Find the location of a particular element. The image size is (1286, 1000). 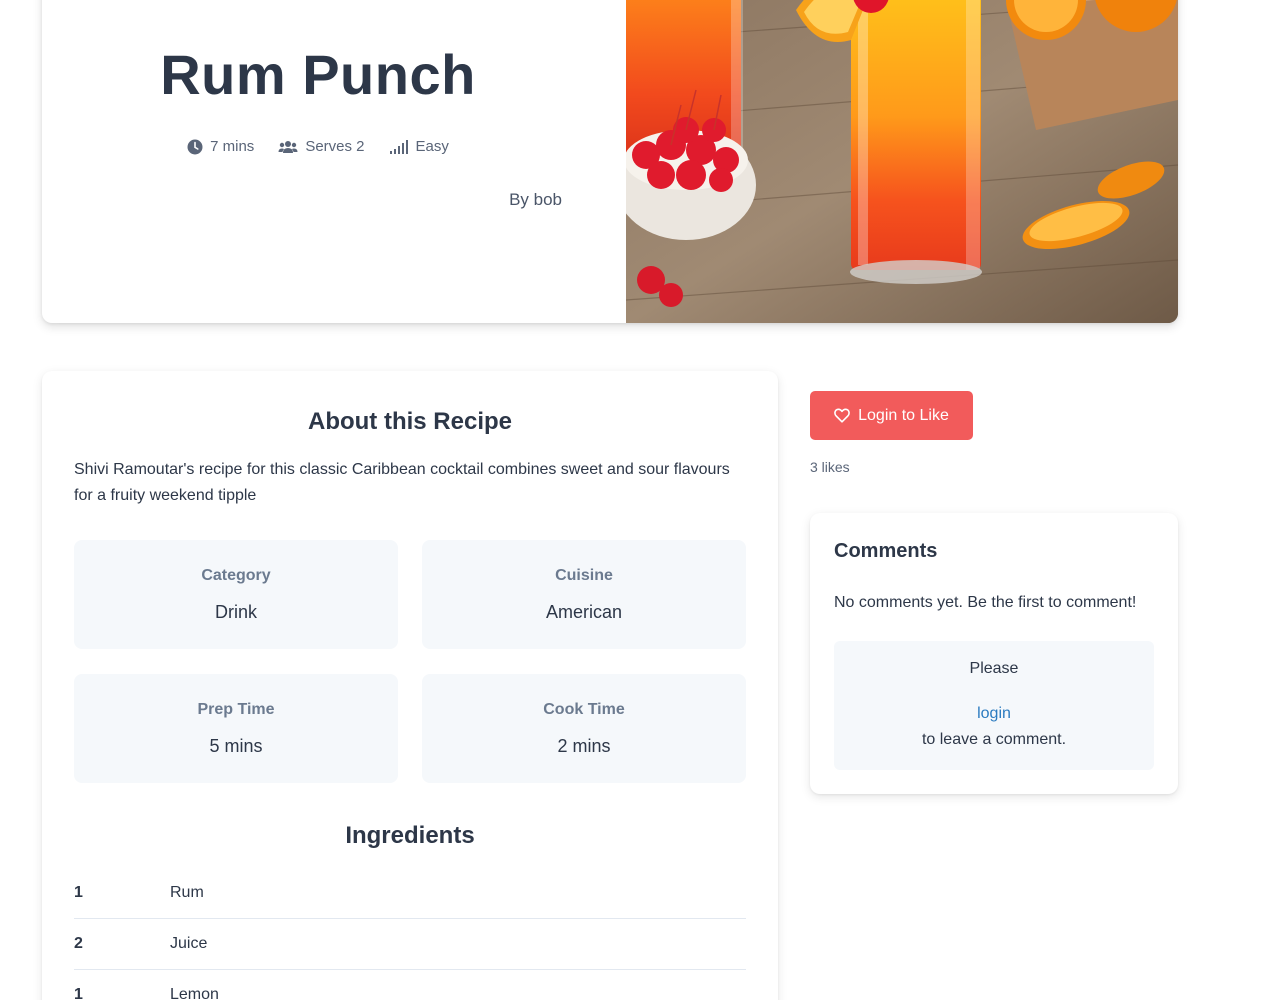

recipe-title: Rum Punch is located at coordinates (318, 74).